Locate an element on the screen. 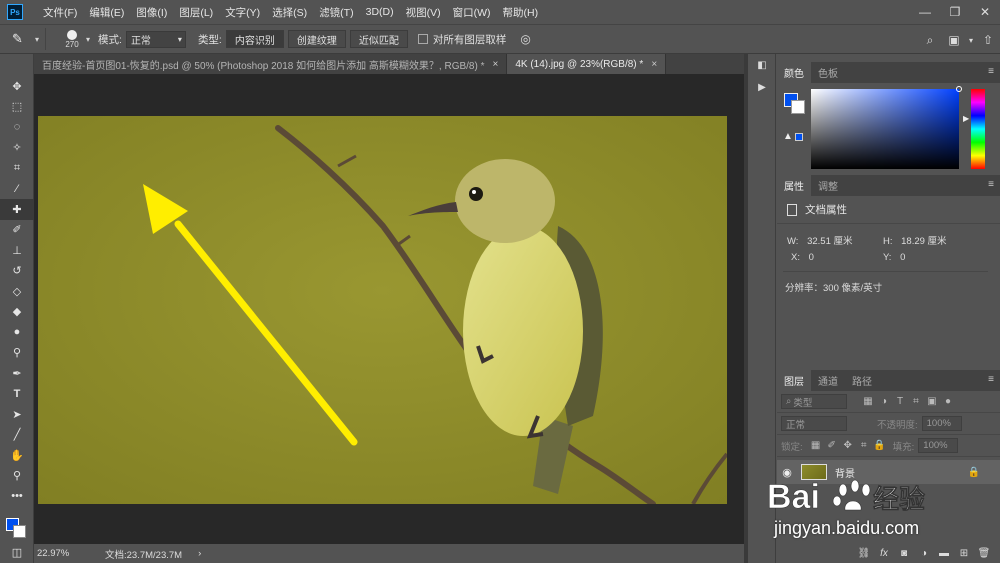  eraser-tool-icon: ◇ is located at coordinates (17, 291).